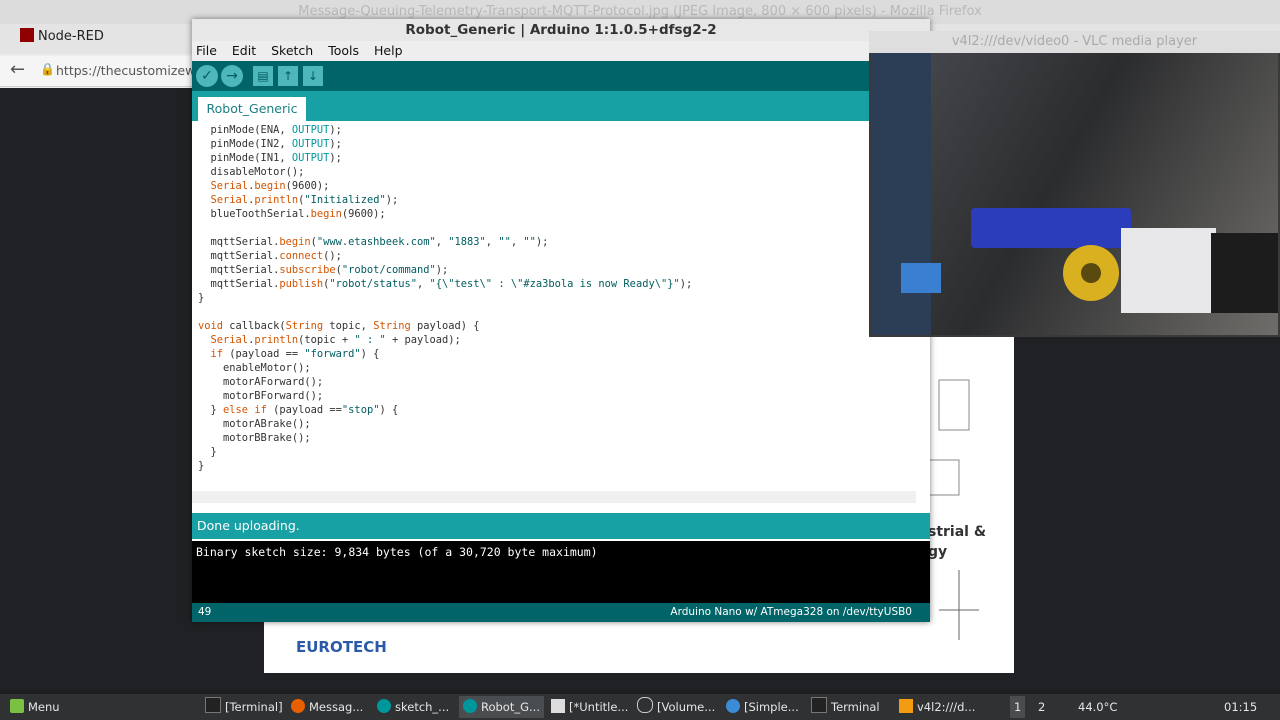 This screenshot has width=1280, height=720. I want to click on verify-button: ✓, so click(207, 76).